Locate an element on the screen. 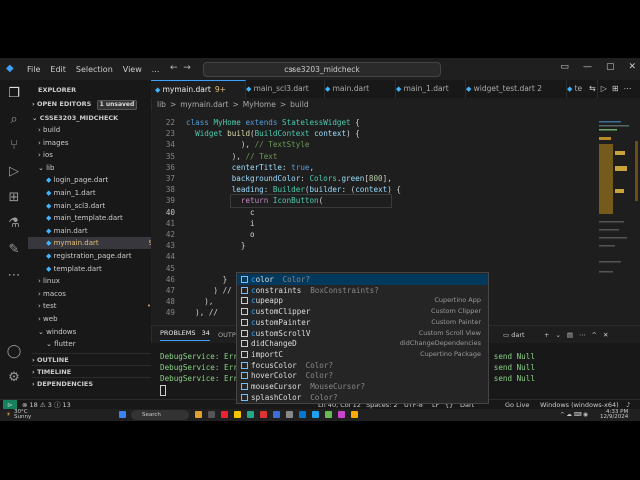 The height and width of the screenshot is (480, 640). tab-2: ◆ main.dart is located at coordinates (358, 89).